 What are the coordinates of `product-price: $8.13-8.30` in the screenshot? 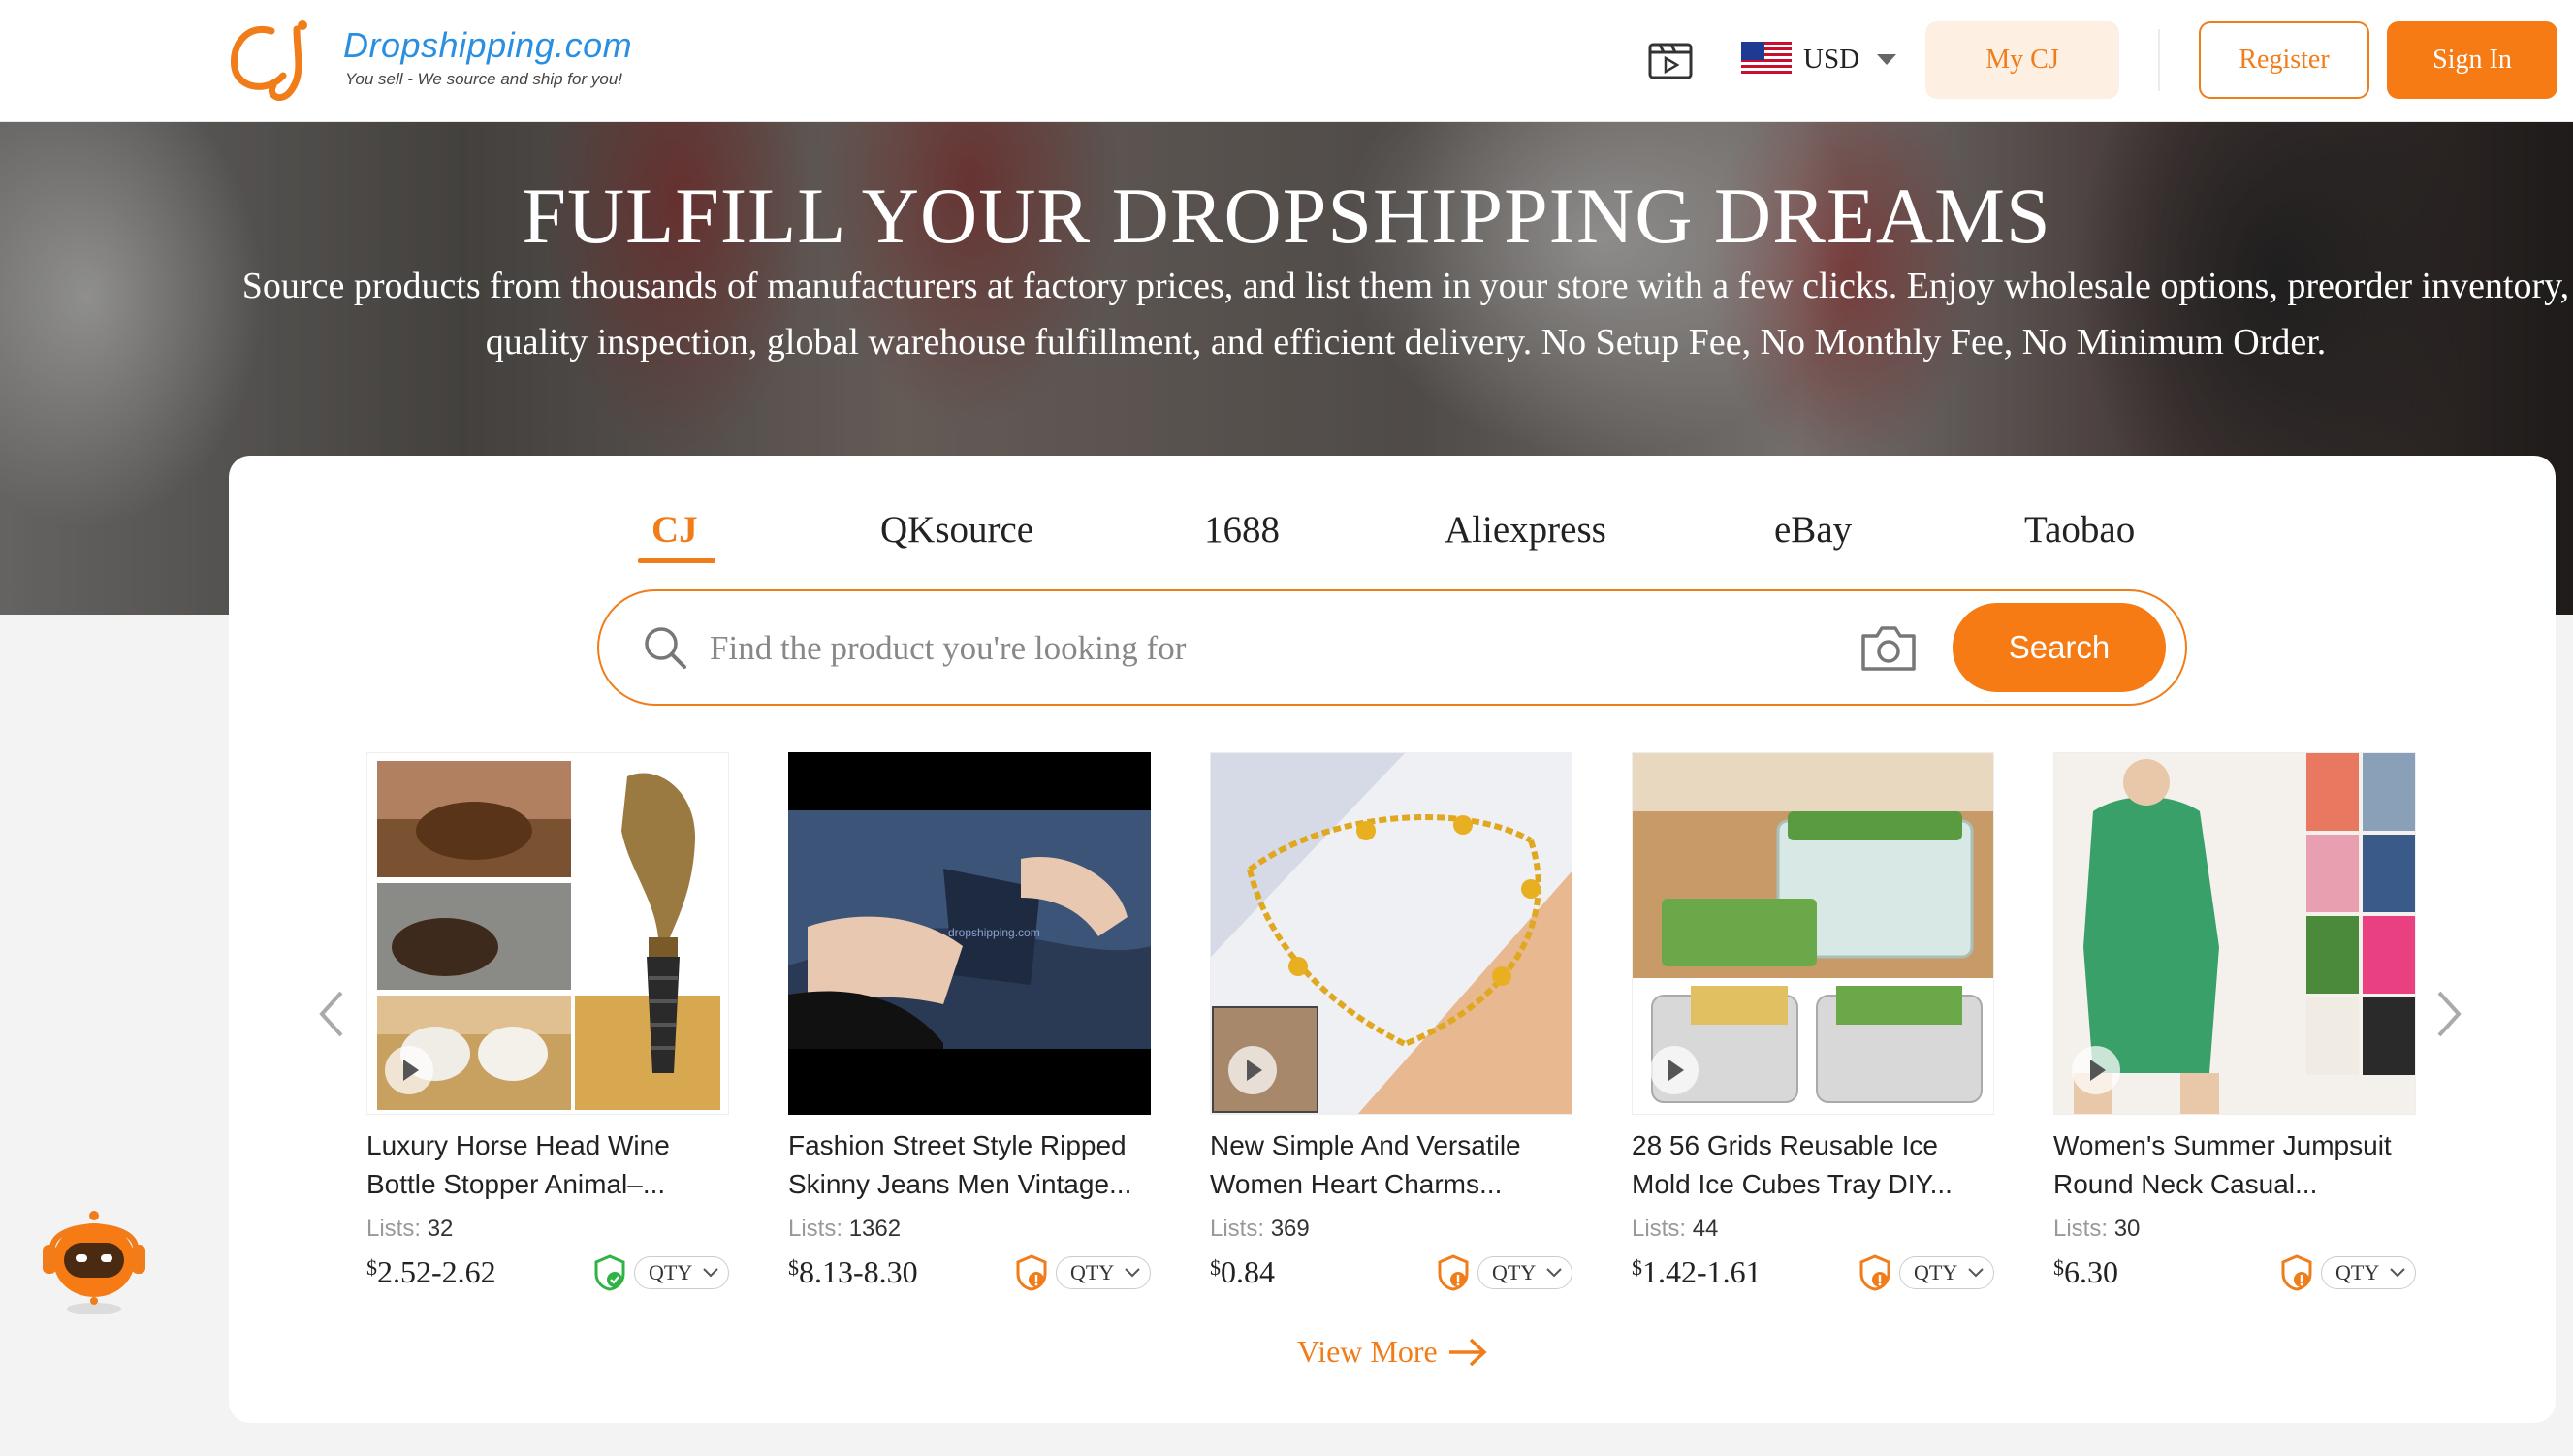 It's located at (853, 1272).